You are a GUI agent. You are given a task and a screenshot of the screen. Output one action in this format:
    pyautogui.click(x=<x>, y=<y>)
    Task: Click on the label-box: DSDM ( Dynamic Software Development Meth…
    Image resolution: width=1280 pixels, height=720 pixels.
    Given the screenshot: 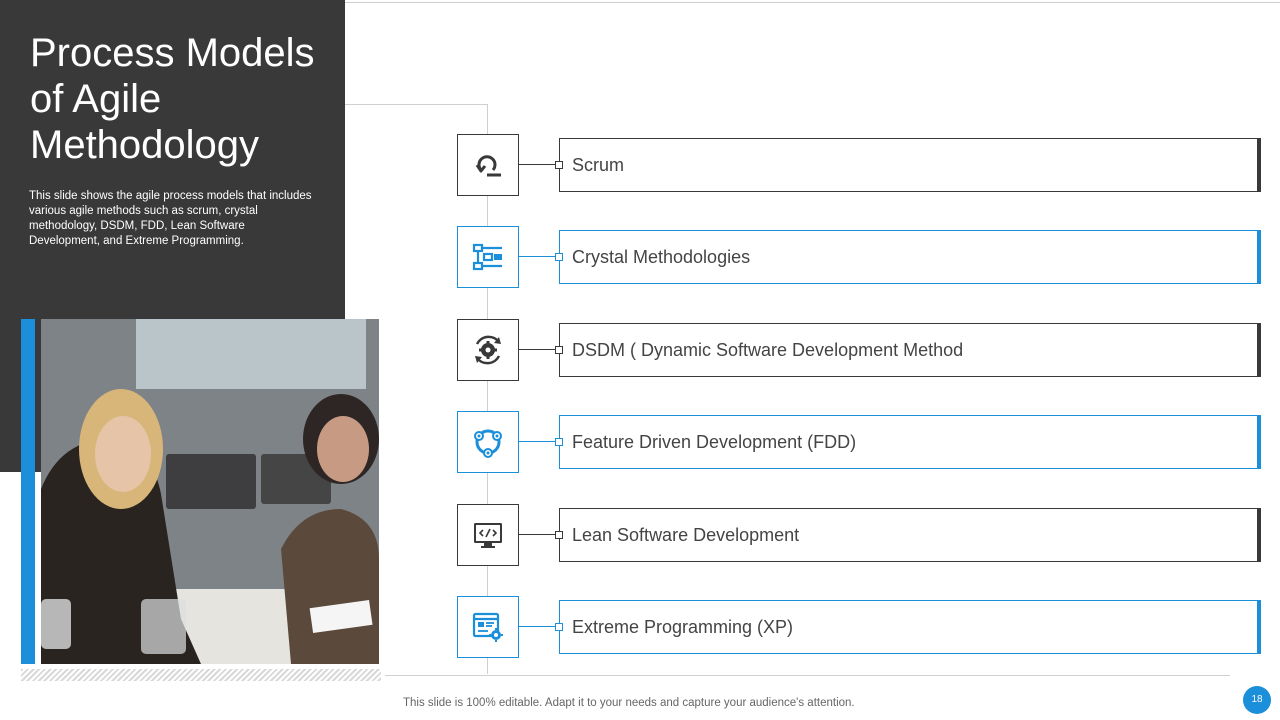 What is the action you would take?
    pyautogui.click(x=908, y=350)
    